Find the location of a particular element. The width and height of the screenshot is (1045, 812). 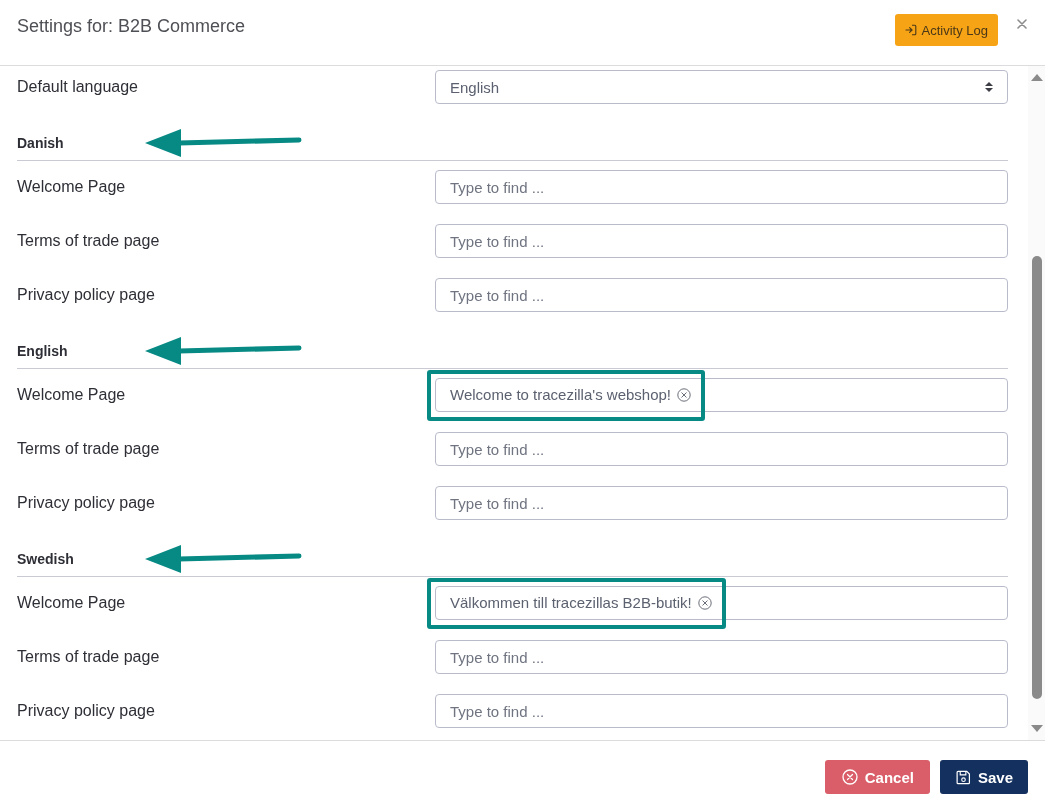

sign-in-icon is located at coordinates (910, 30).